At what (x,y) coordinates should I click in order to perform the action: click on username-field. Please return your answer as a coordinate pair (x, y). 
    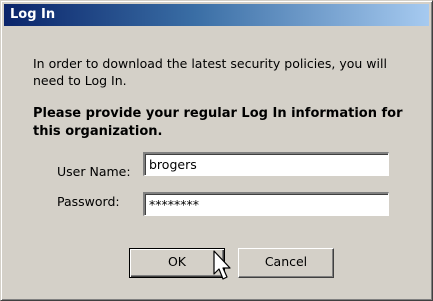
    Looking at the image, I should click on (266, 164).